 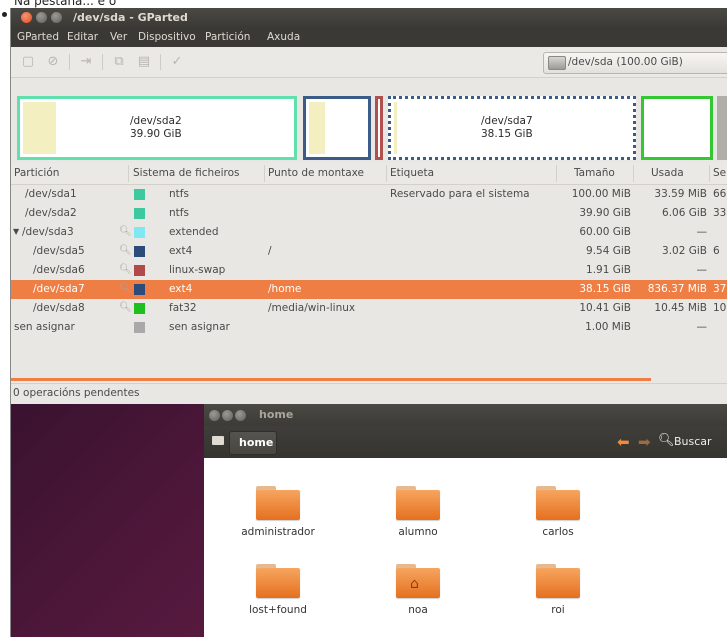 What do you see at coordinates (601, 194) in the screenshot?
I see `cell-size: 100.00 MiB` at bounding box center [601, 194].